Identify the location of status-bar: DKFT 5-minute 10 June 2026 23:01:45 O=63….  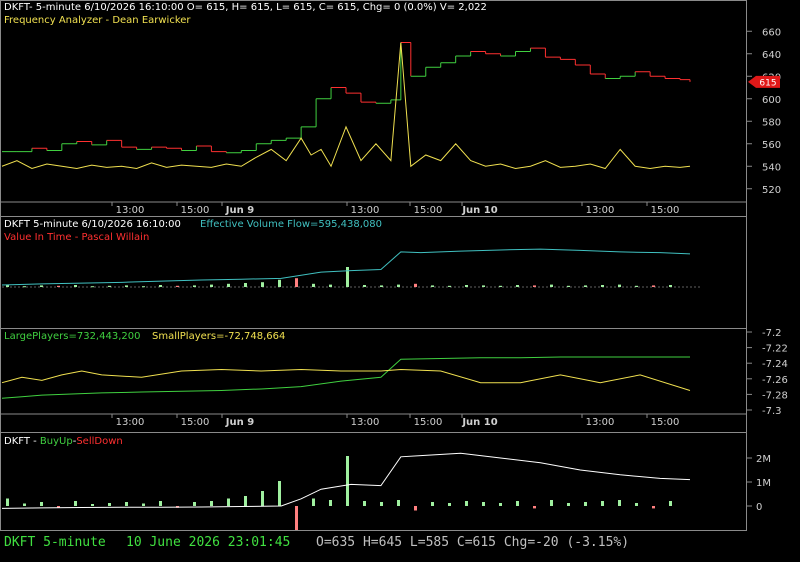
(399, 545).